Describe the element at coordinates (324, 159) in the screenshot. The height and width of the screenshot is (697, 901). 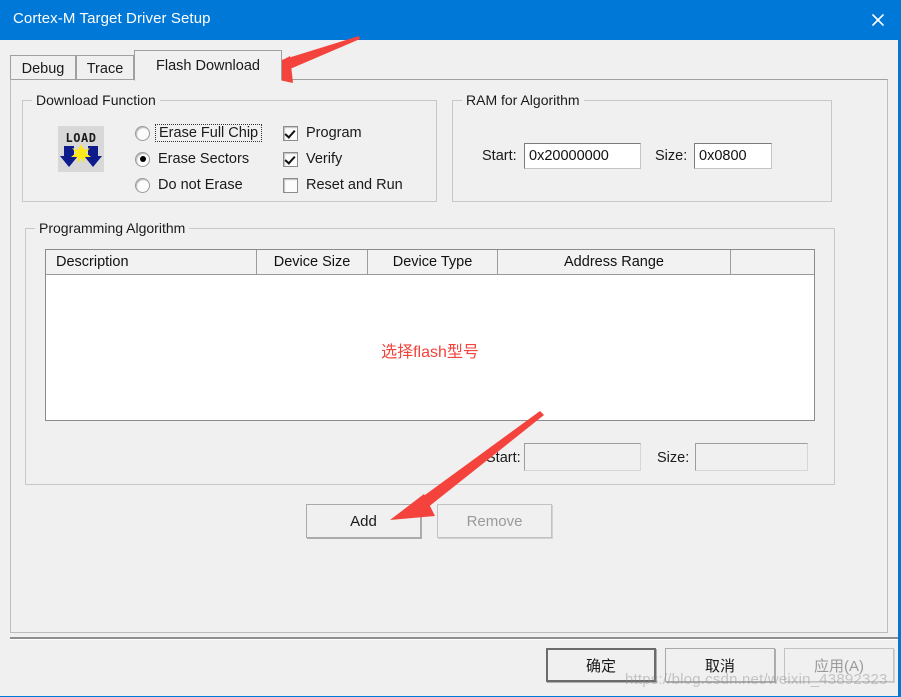
I see `checkbox-verify-label: Verify` at that location.